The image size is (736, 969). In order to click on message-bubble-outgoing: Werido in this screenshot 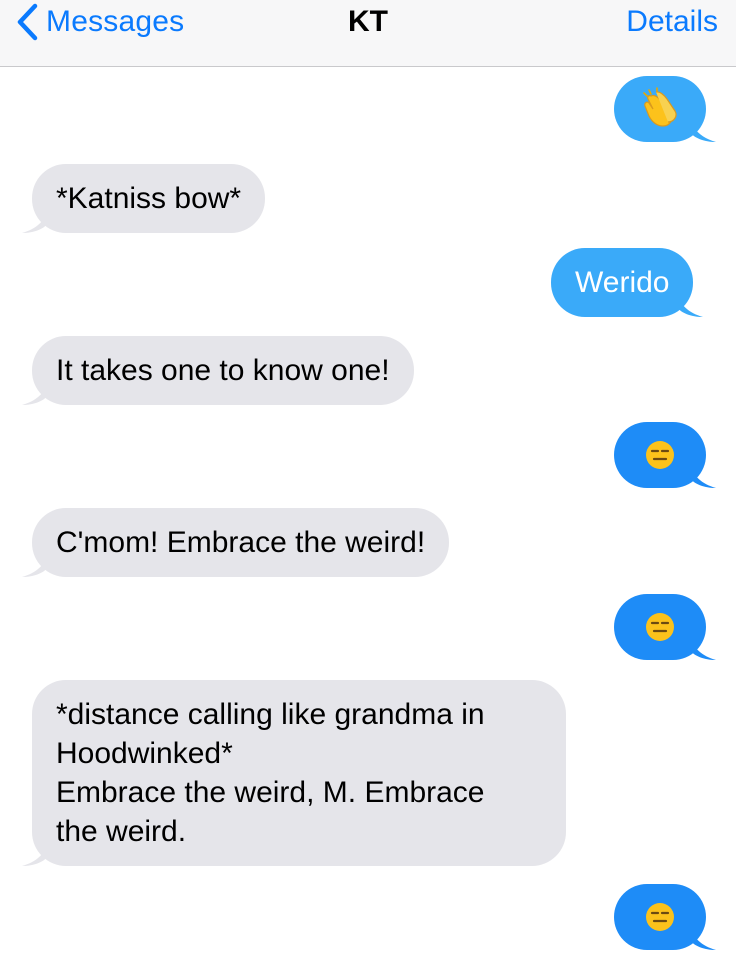, I will do `click(627, 282)`.